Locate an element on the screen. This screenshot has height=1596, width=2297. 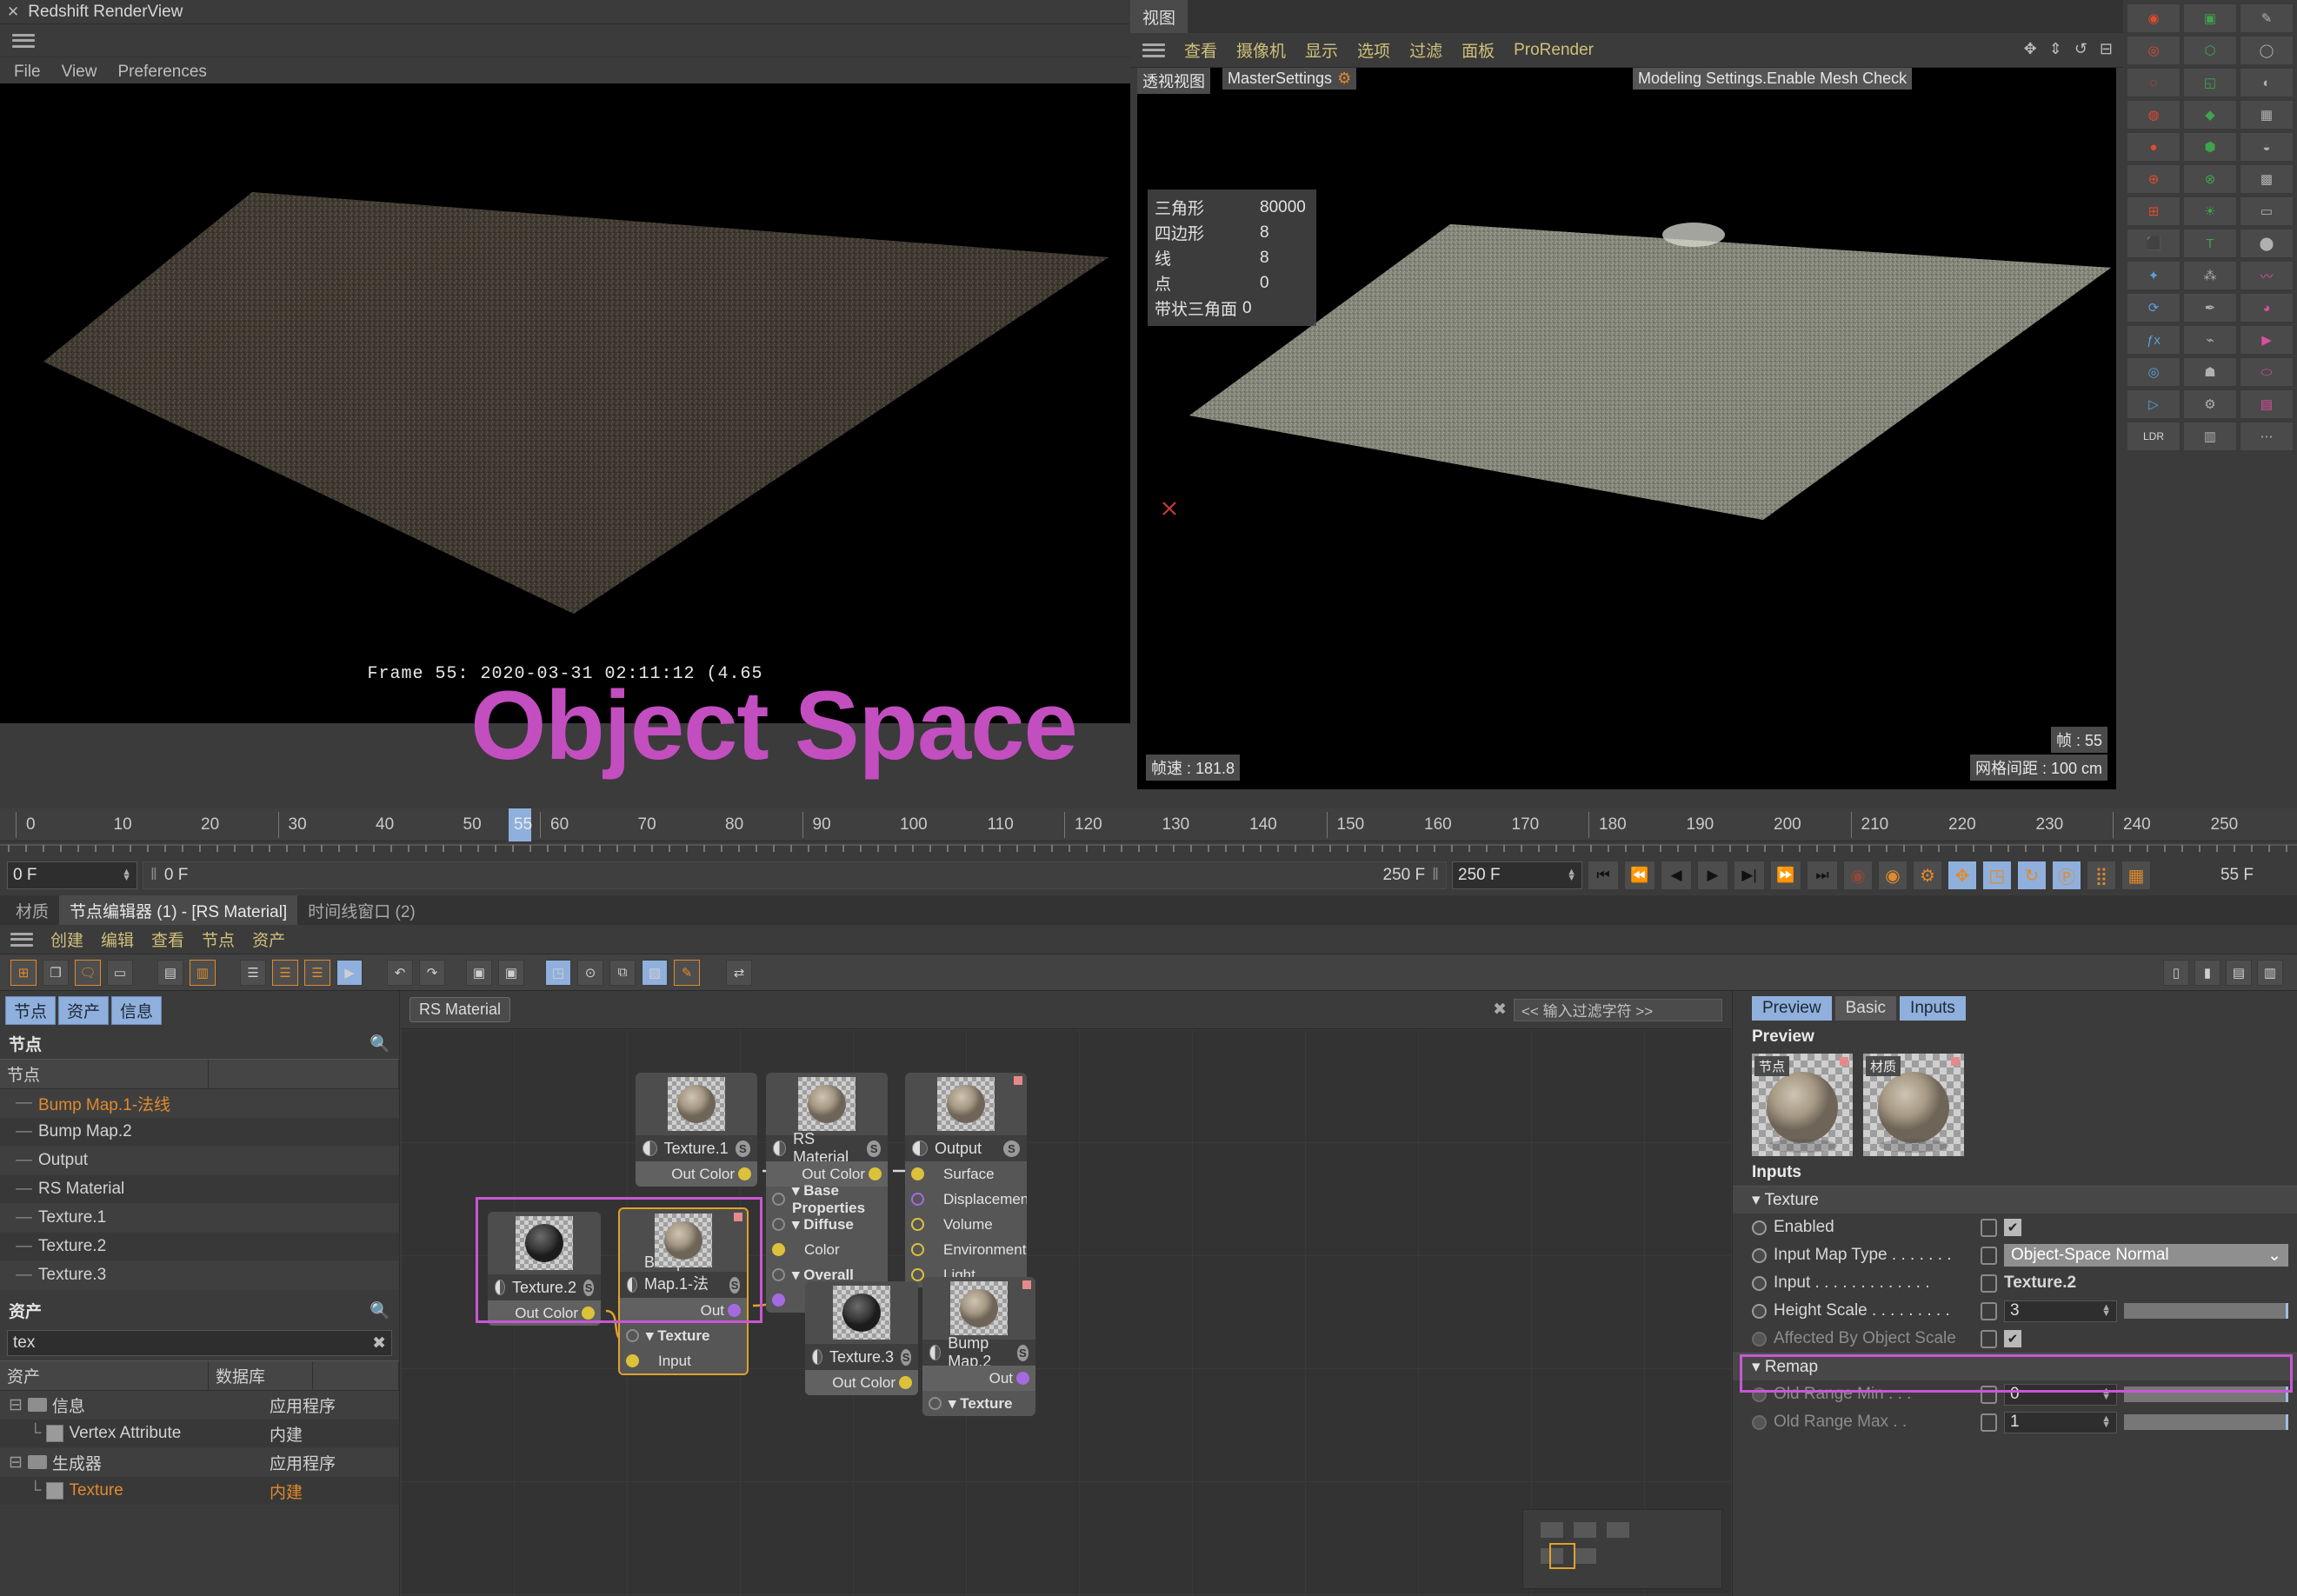
stepper-icon: ▲ ▼ is located at coordinates (2106, 1311).